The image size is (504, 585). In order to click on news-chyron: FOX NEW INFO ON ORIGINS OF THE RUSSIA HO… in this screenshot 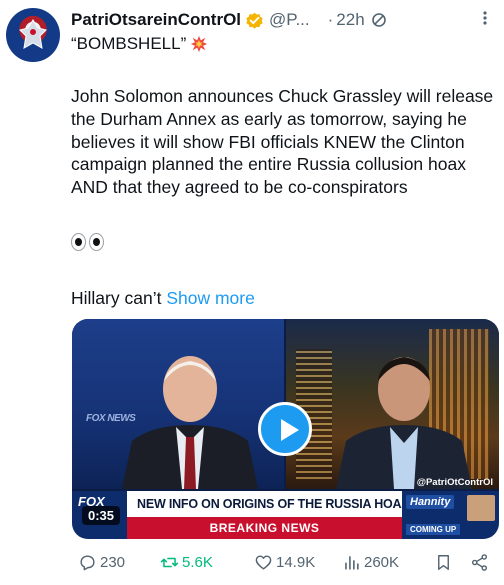, I will do `click(285, 515)`.